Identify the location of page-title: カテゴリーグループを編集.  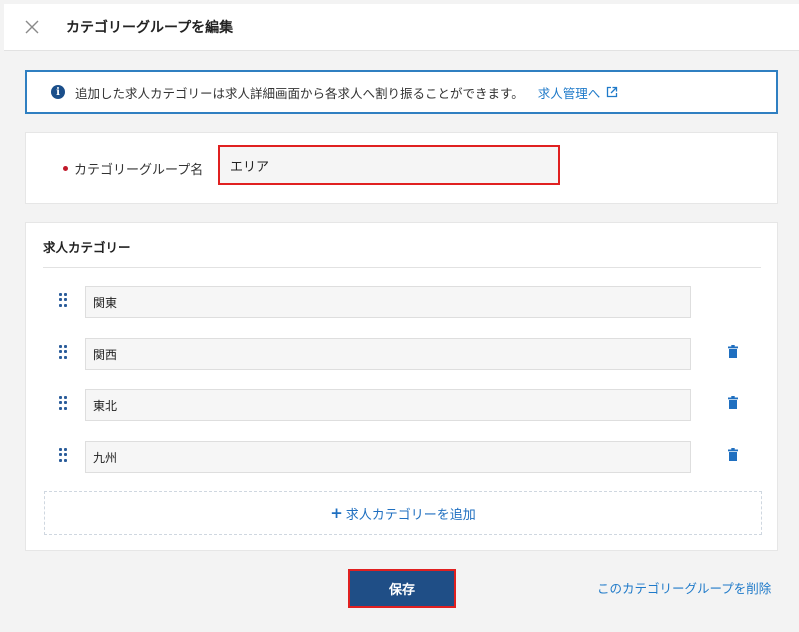
(150, 28).